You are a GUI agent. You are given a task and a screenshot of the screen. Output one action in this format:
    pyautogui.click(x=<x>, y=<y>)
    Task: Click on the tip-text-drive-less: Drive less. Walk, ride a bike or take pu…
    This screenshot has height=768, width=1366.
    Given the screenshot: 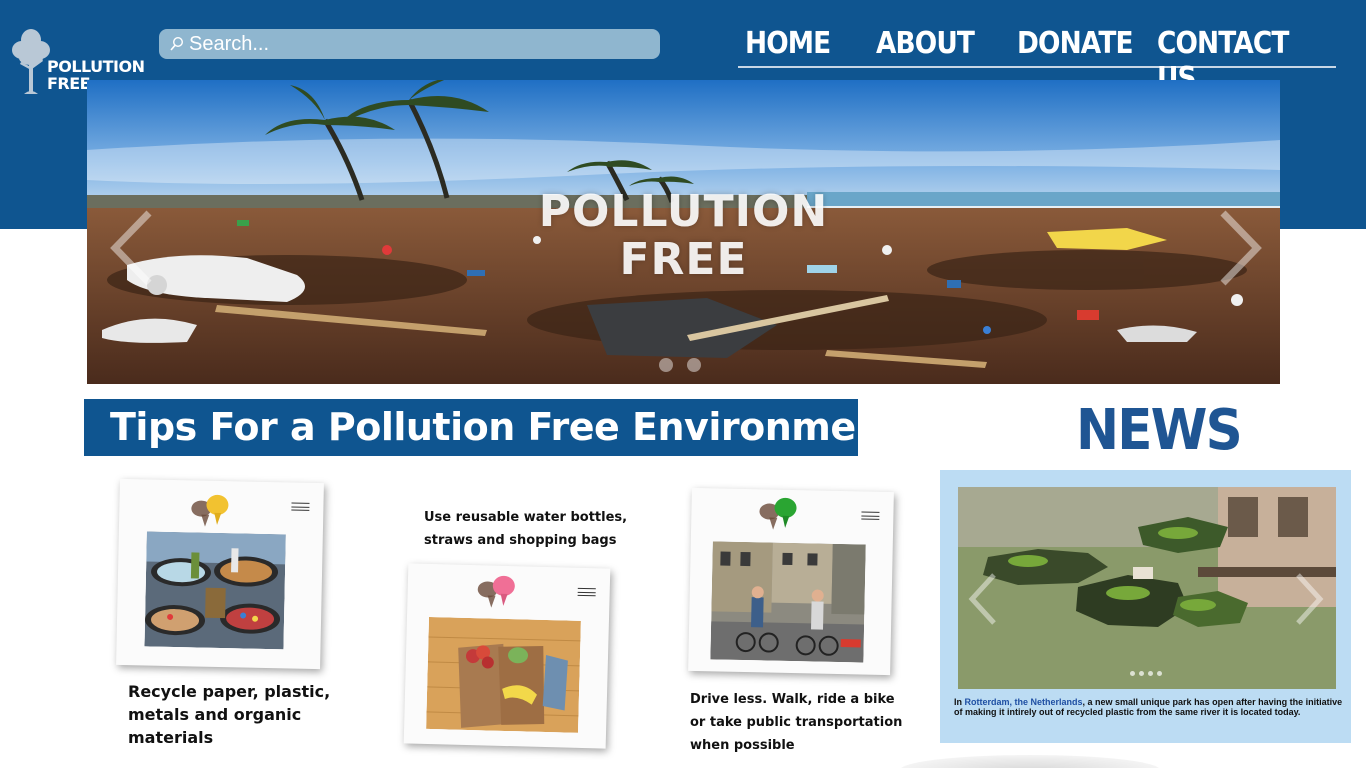 What is the action you would take?
    pyautogui.click(x=796, y=722)
    